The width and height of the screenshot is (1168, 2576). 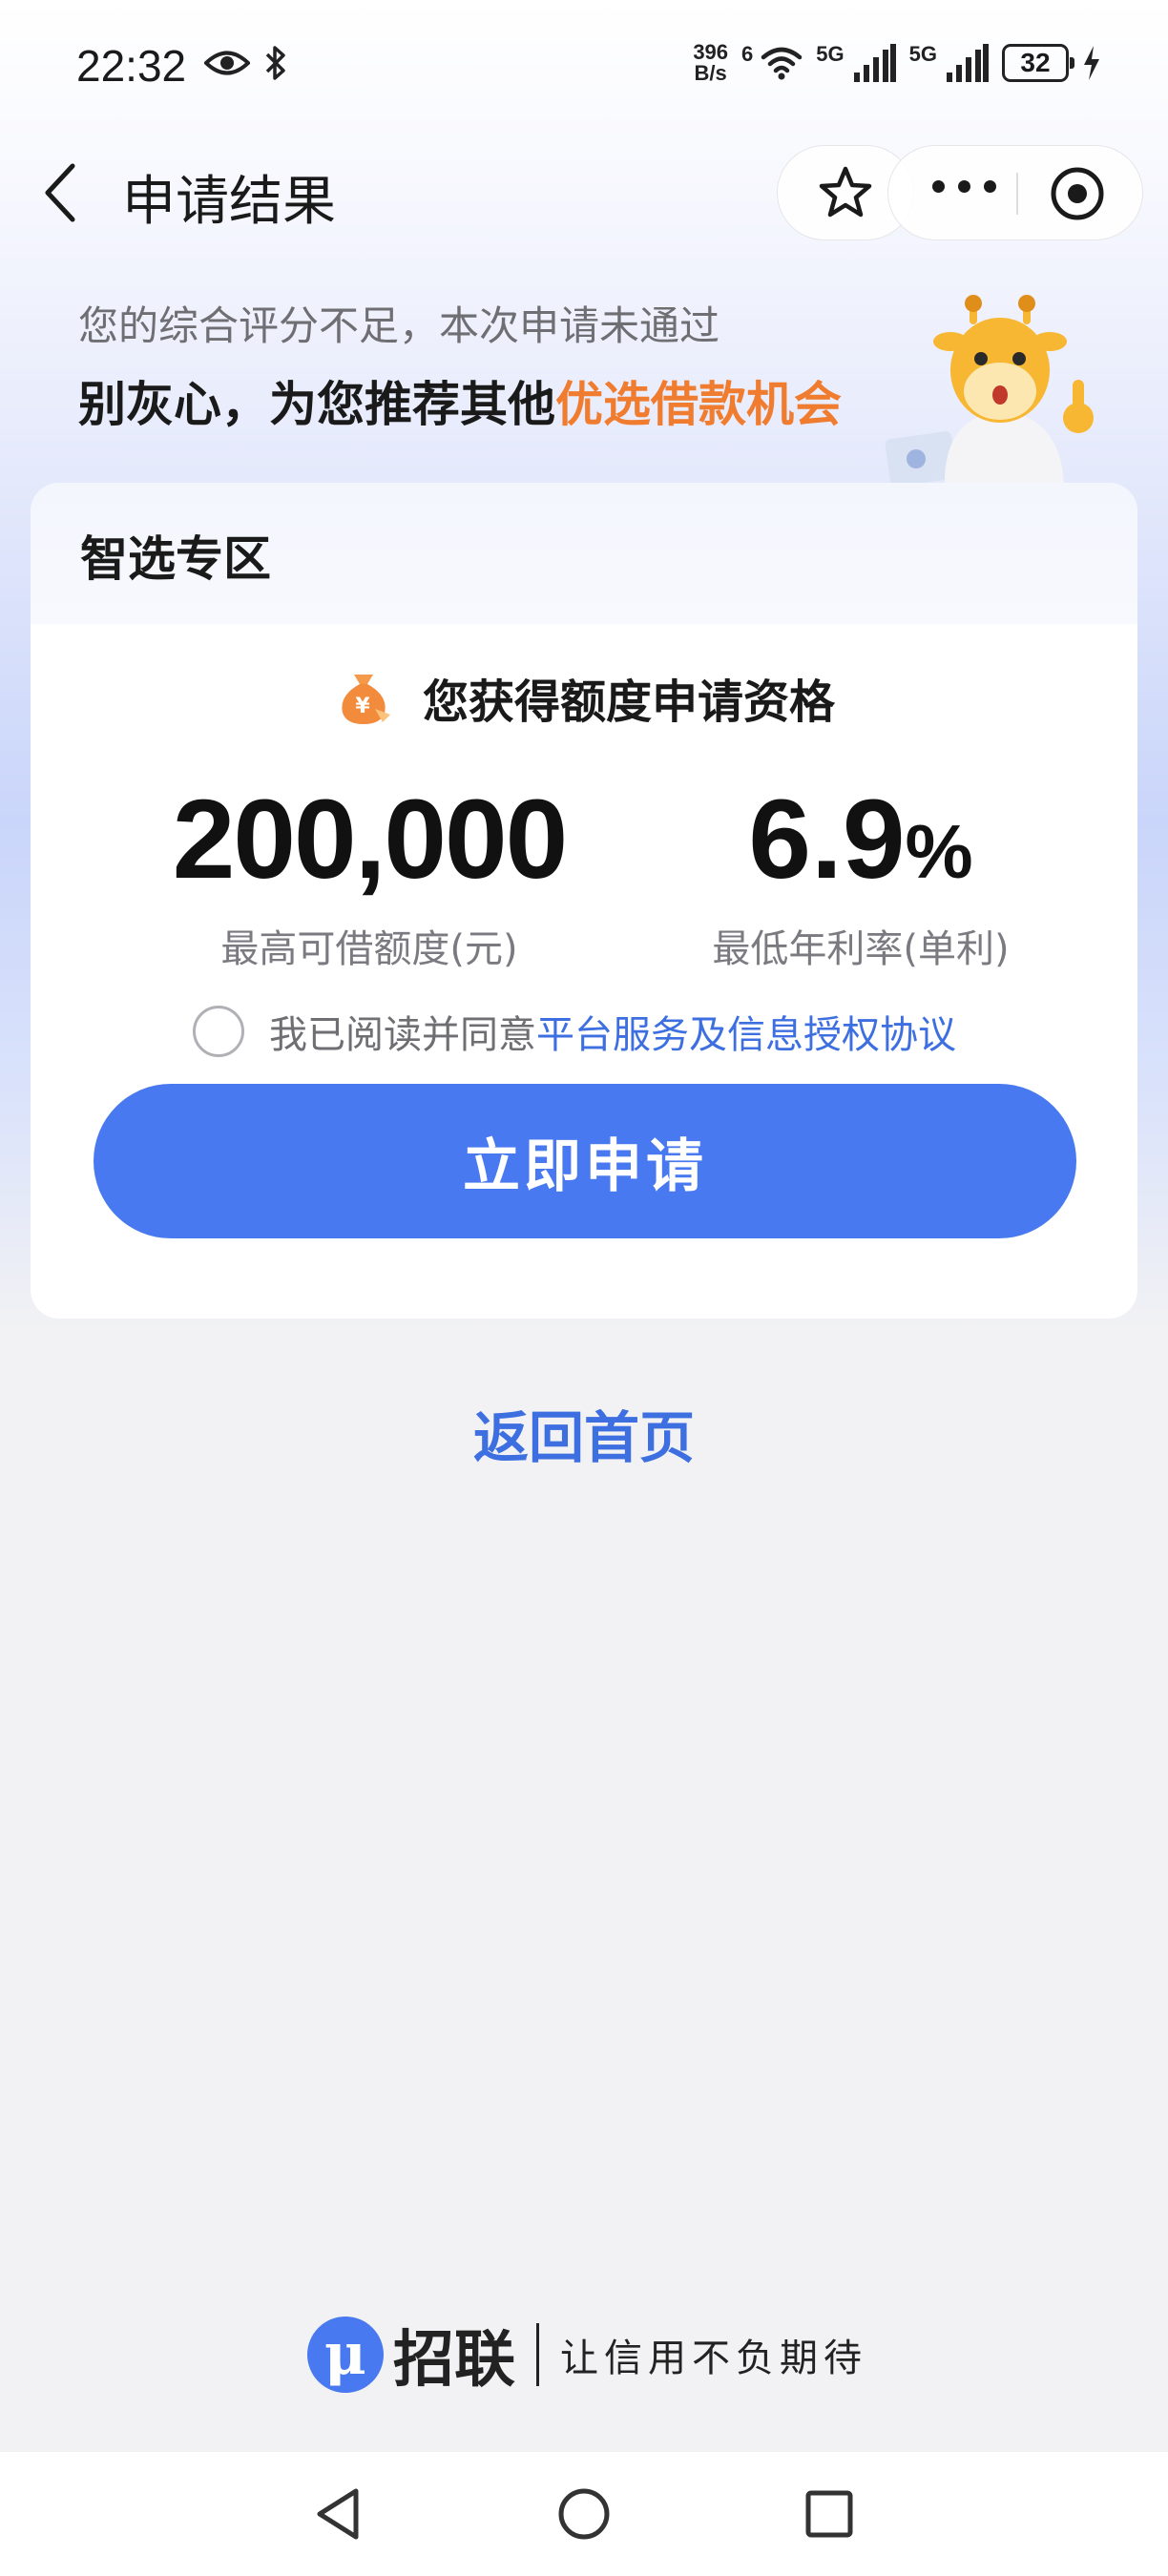 What do you see at coordinates (746, 1031) in the screenshot?
I see `agreement-link: 平台服务及信息授权协议` at bounding box center [746, 1031].